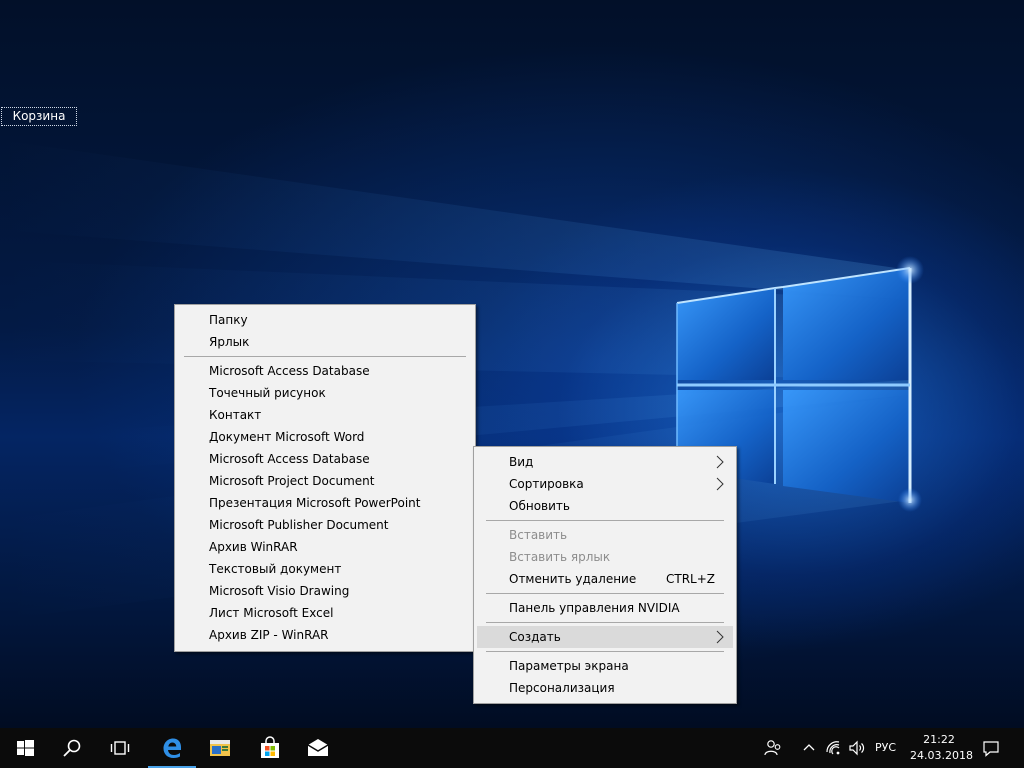 The image size is (1024, 768). I want to click on nvidia-control-panel-item: Панель управления NVIDIA, so click(605, 608).